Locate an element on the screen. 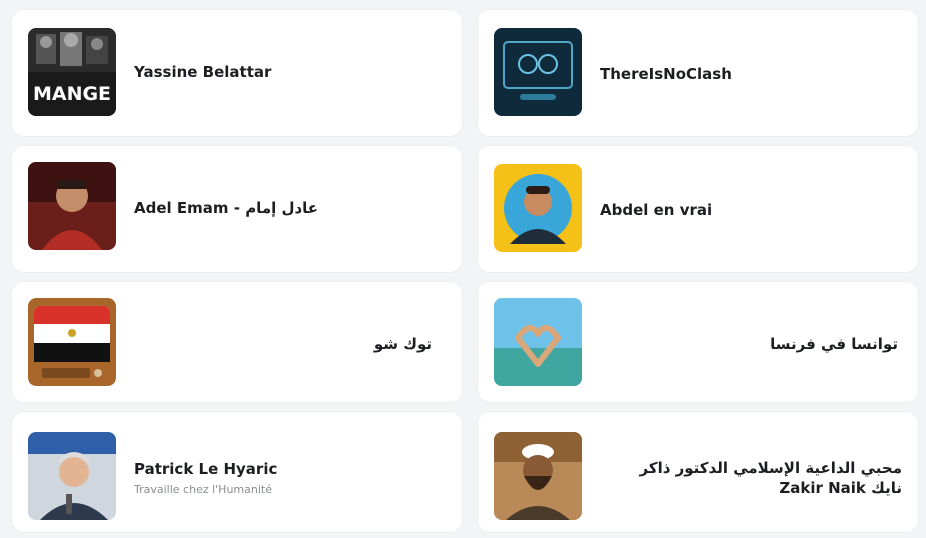 The width and height of the screenshot is (926, 538). page-card-abdel-en-vrai: Abdel en vrai is located at coordinates (698, 209).